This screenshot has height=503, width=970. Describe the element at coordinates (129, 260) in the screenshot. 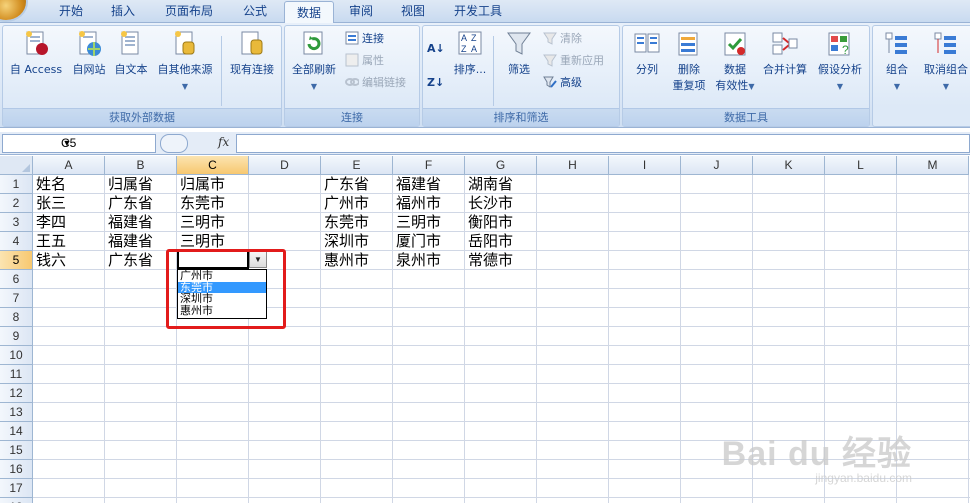

I see `cell-b5: 广东省` at that location.